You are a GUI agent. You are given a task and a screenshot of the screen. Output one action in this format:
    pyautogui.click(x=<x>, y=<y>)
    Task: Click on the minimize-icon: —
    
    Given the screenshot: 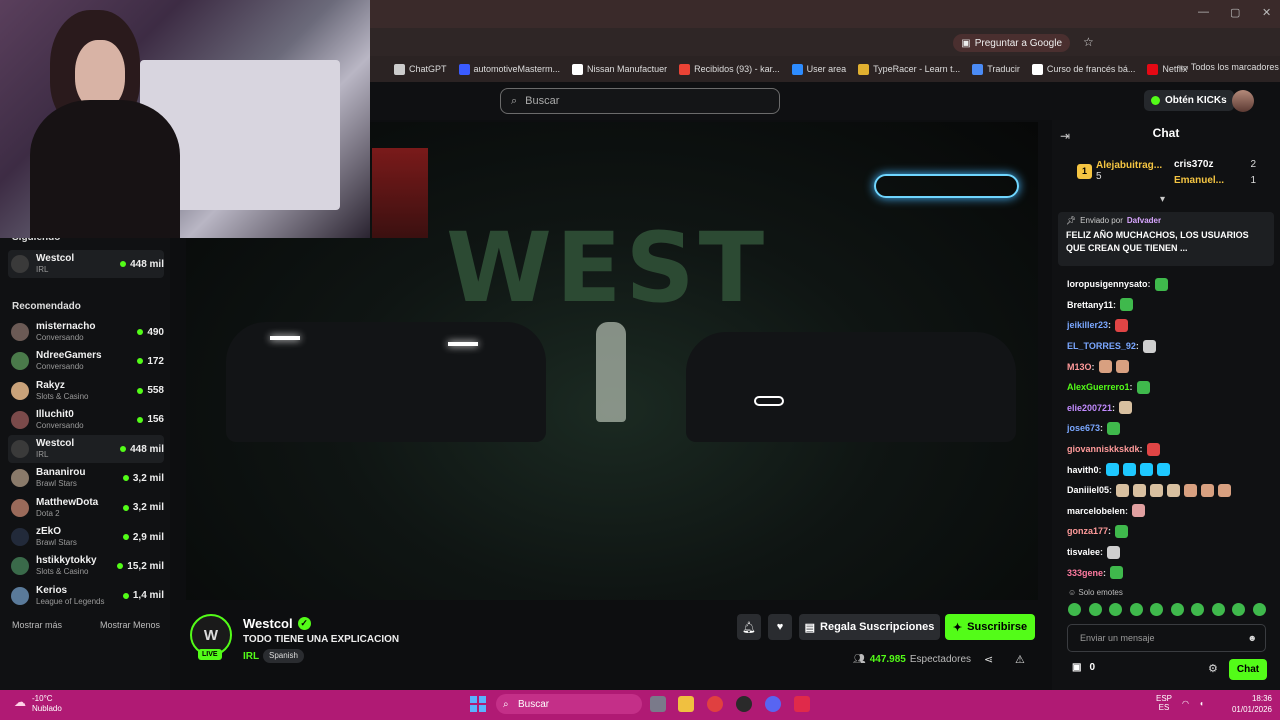 What is the action you would take?
    pyautogui.click(x=1203, y=12)
    